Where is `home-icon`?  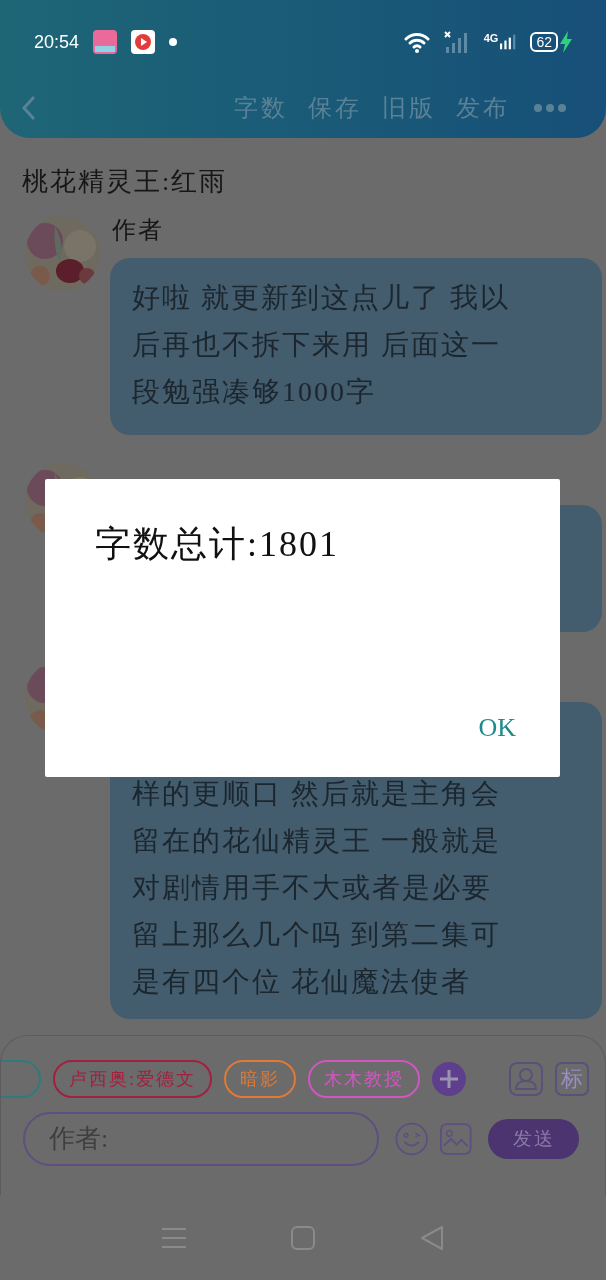
home-icon is located at coordinates (303, 1237).